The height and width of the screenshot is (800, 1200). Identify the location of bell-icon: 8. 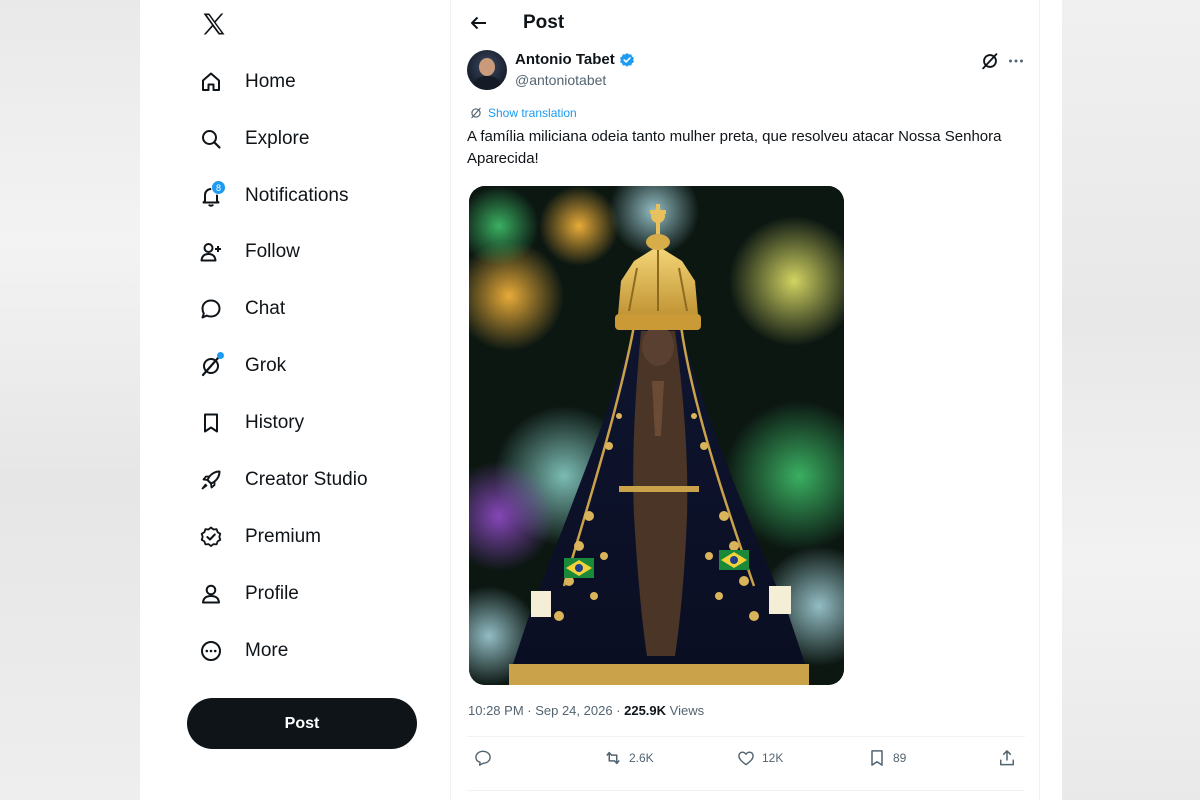
(211, 195).